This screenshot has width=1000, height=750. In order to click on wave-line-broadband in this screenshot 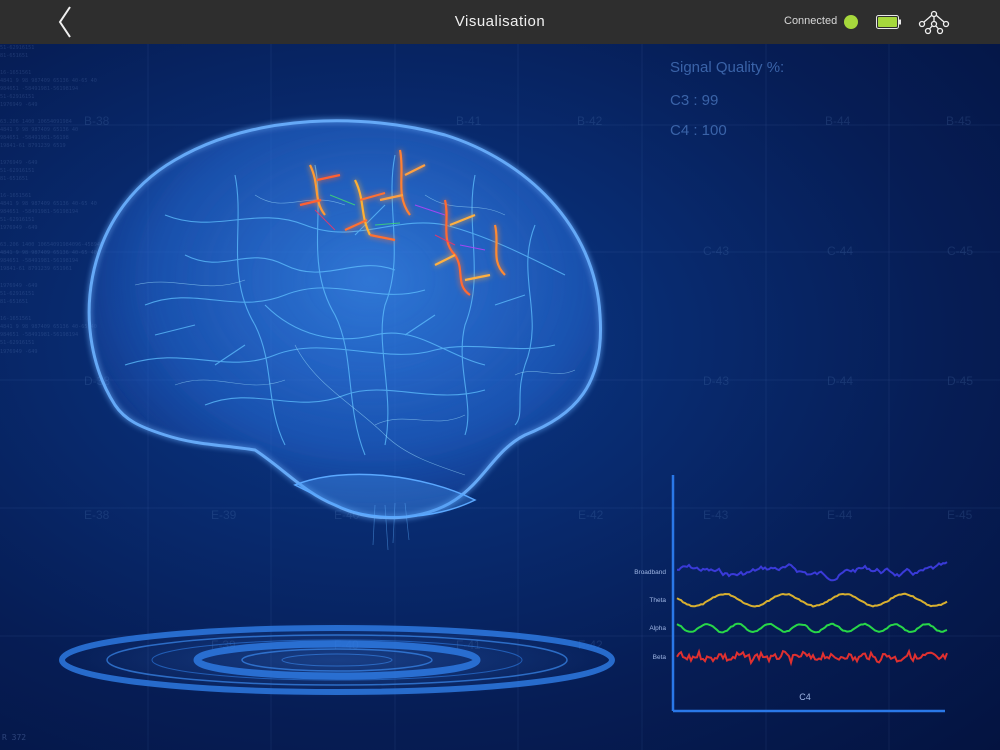, I will do `click(812, 571)`.